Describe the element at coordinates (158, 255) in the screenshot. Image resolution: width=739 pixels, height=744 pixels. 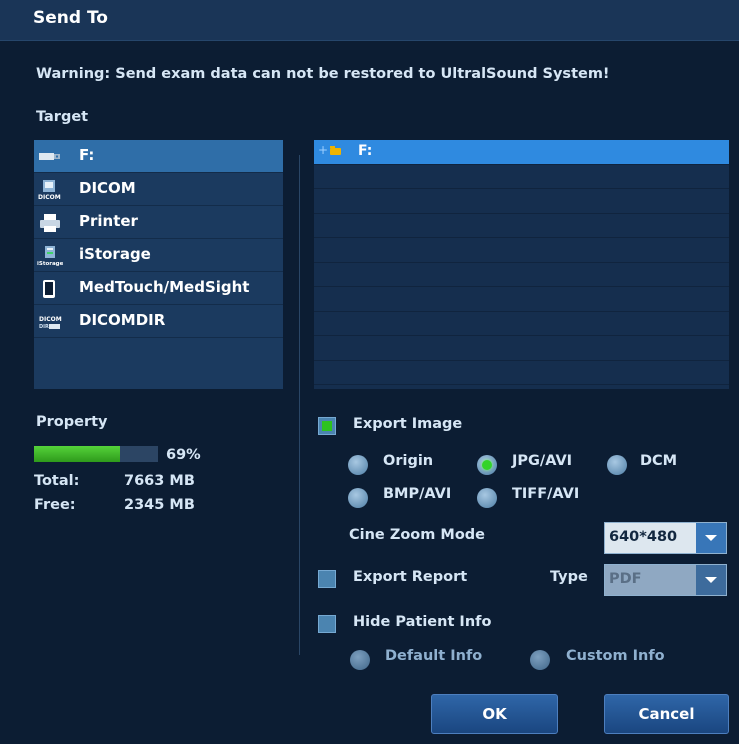
I see `target-item-istorage: iStorage iStorage` at that location.